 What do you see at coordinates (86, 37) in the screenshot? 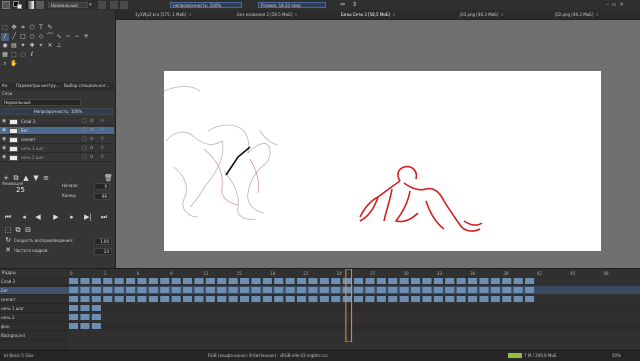
I see `multibrush-icon: ✳` at bounding box center [86, 37].